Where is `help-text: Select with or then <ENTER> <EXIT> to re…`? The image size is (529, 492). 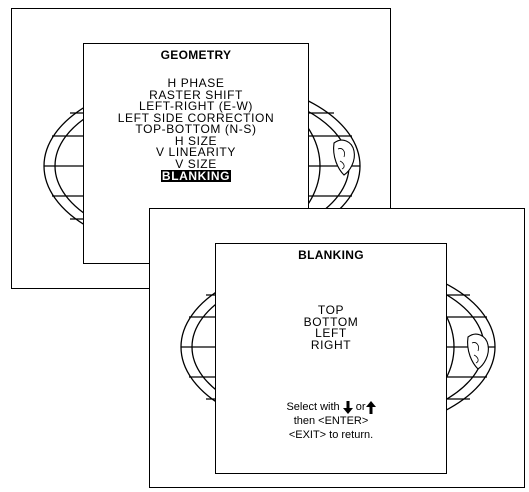 help-text: Select with or then <ENTER> <EXIT> to re… is located at coordinates (331, 421).